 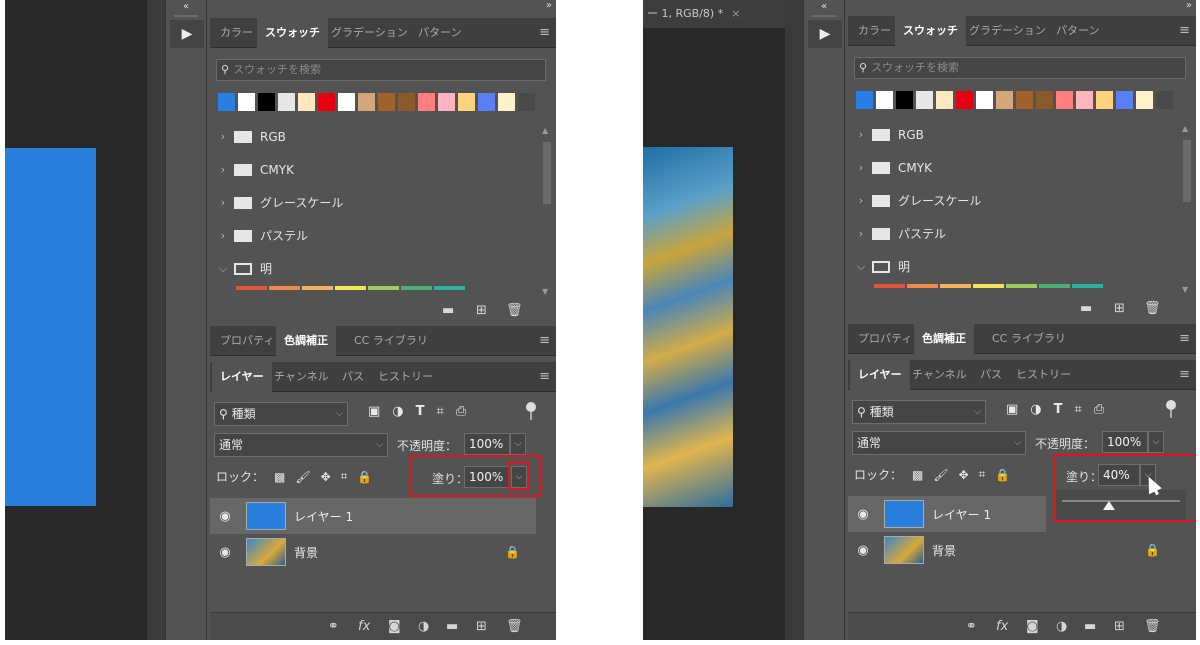 What do you see at coordinates (545, 291) in the screenshot?
I see `scroll-down-icon: ▼` at bounding box center [545, 291].